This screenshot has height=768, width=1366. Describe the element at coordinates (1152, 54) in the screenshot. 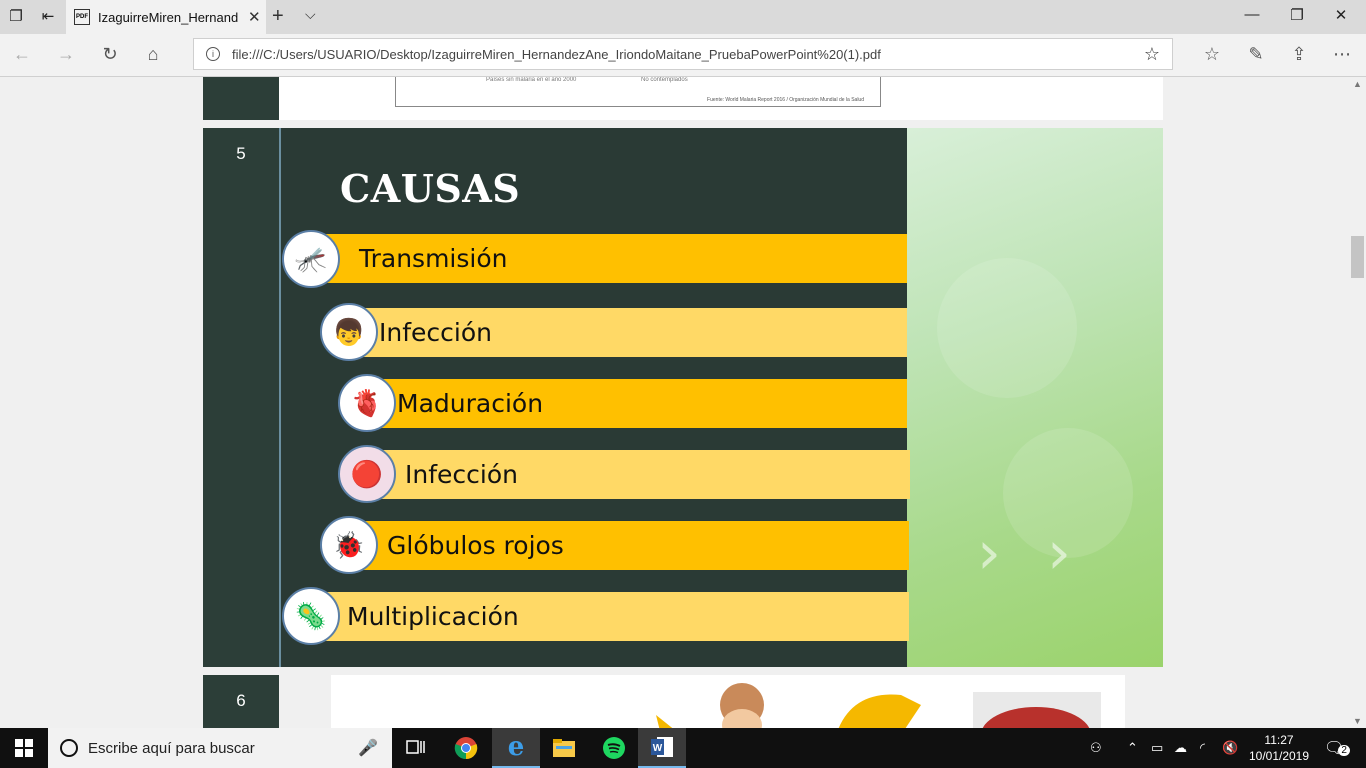

I see `favorite-star-icon: ☆` at that location.